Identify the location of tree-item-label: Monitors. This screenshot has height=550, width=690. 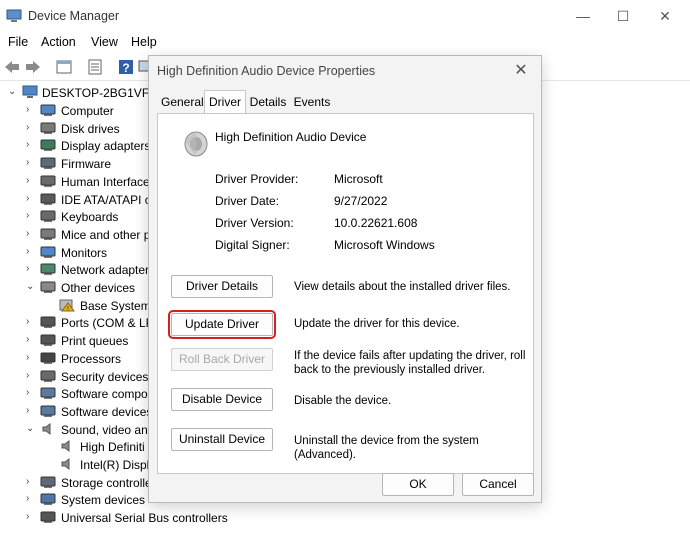
(84, 252).